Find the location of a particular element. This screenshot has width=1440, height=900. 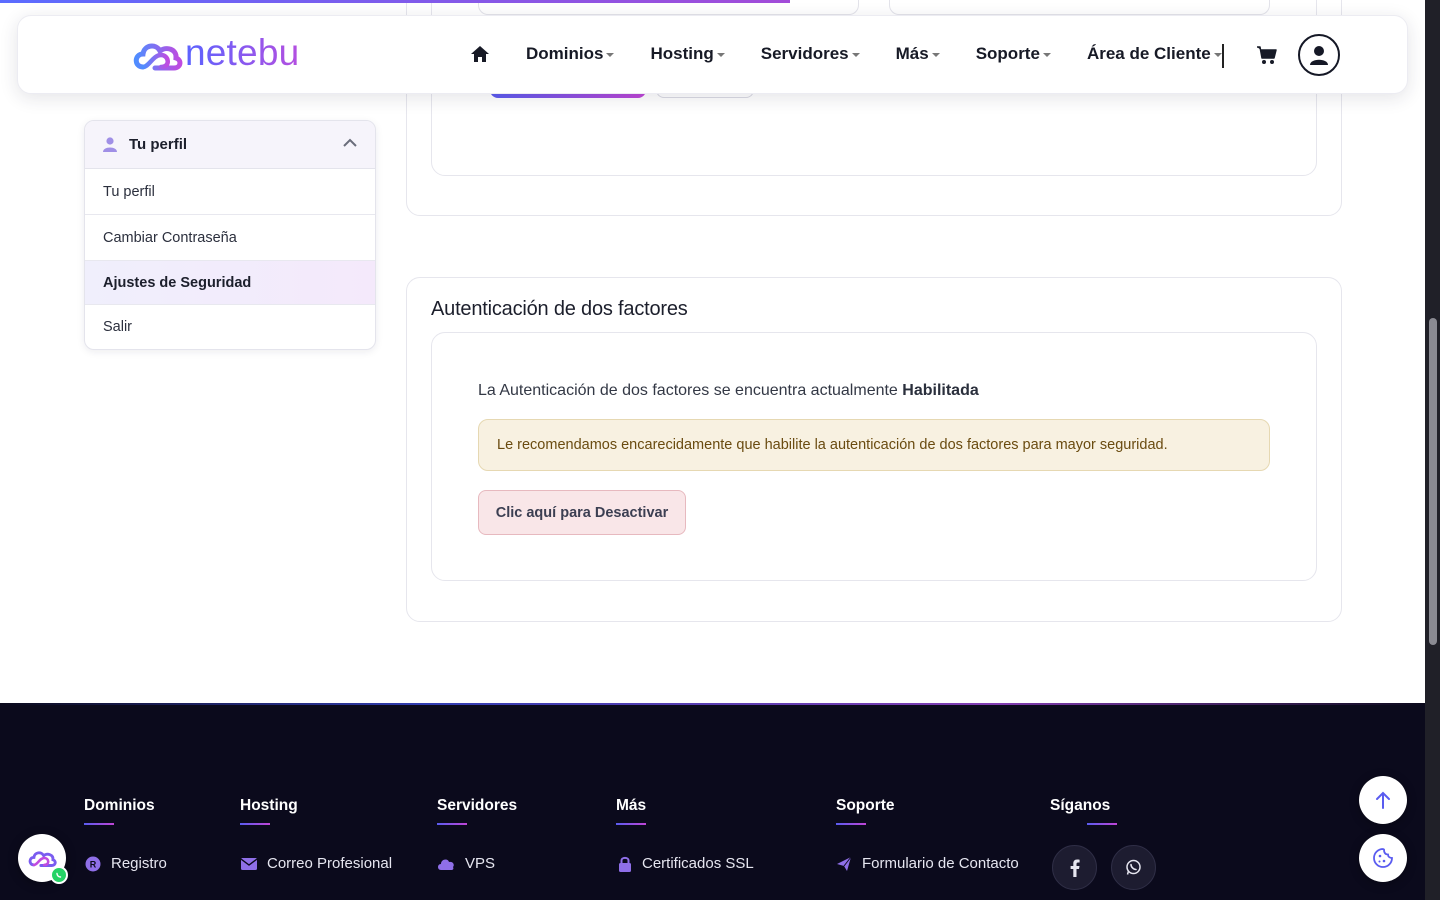

cookie-settings-button is located at coordinates (1383, 858).